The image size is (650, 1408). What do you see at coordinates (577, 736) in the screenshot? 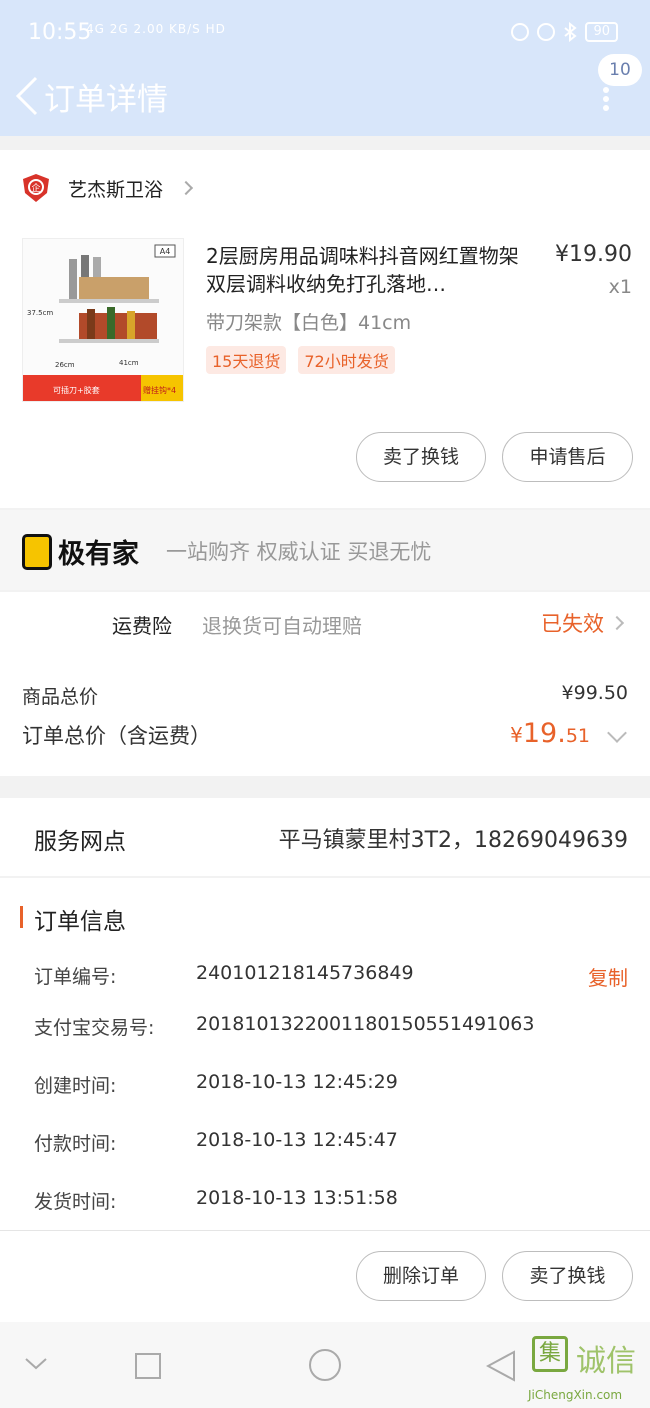
I see `total-decimal: 51` at bounding box center [577, 736].